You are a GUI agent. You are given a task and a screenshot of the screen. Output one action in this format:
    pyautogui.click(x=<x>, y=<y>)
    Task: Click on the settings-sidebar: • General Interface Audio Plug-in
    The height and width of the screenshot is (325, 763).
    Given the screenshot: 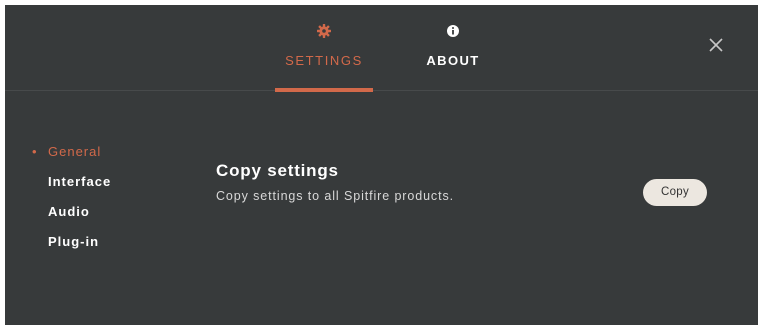 What is the action you would take?
    pyautogui.click(x=85, y=203)
    